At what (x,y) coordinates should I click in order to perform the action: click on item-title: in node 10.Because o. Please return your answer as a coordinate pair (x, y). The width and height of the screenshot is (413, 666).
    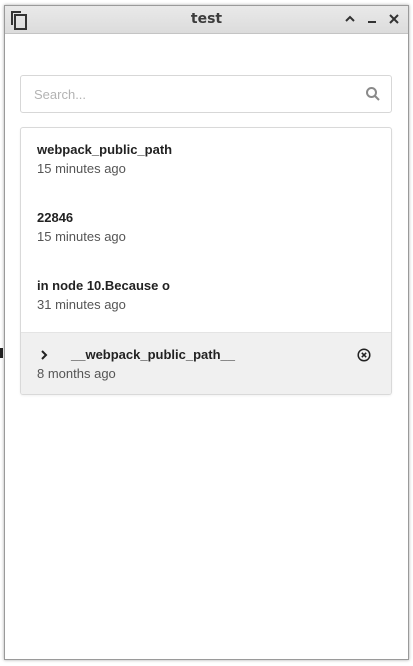
    Looking at the image, I should click on (103, 285).